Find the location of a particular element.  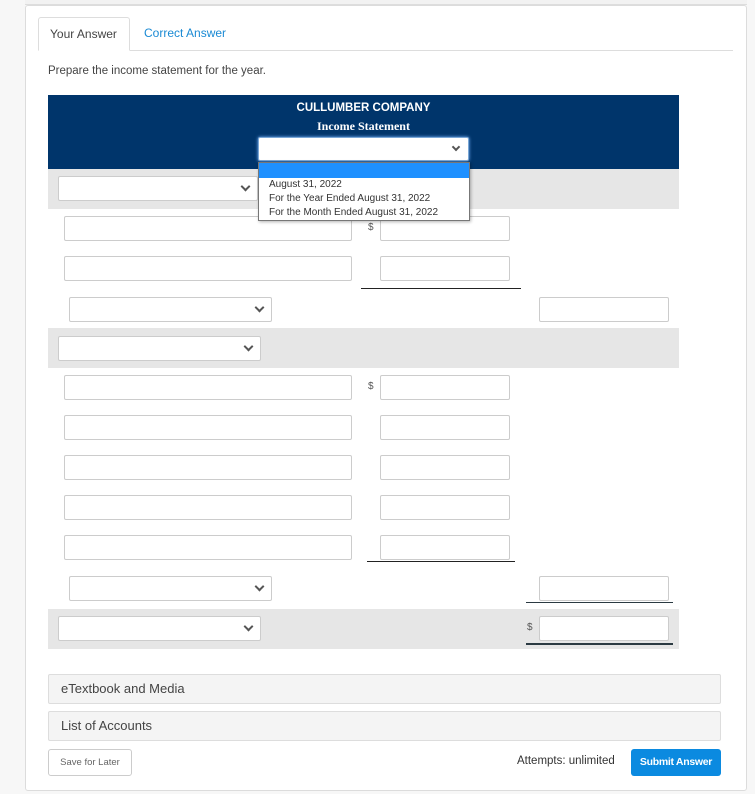

date-option-blank is located at coordinates (364, 170).